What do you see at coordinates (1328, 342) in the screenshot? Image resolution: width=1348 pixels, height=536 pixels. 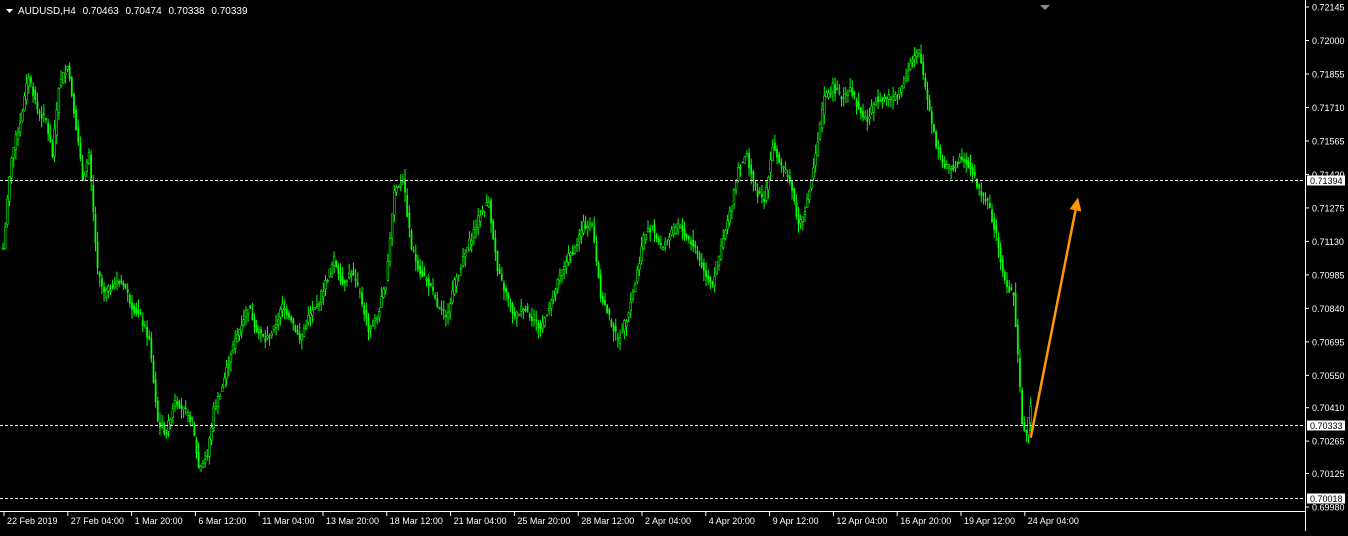 I see `price-tick-label: 0.70695` at bounding box center [1328, 342].